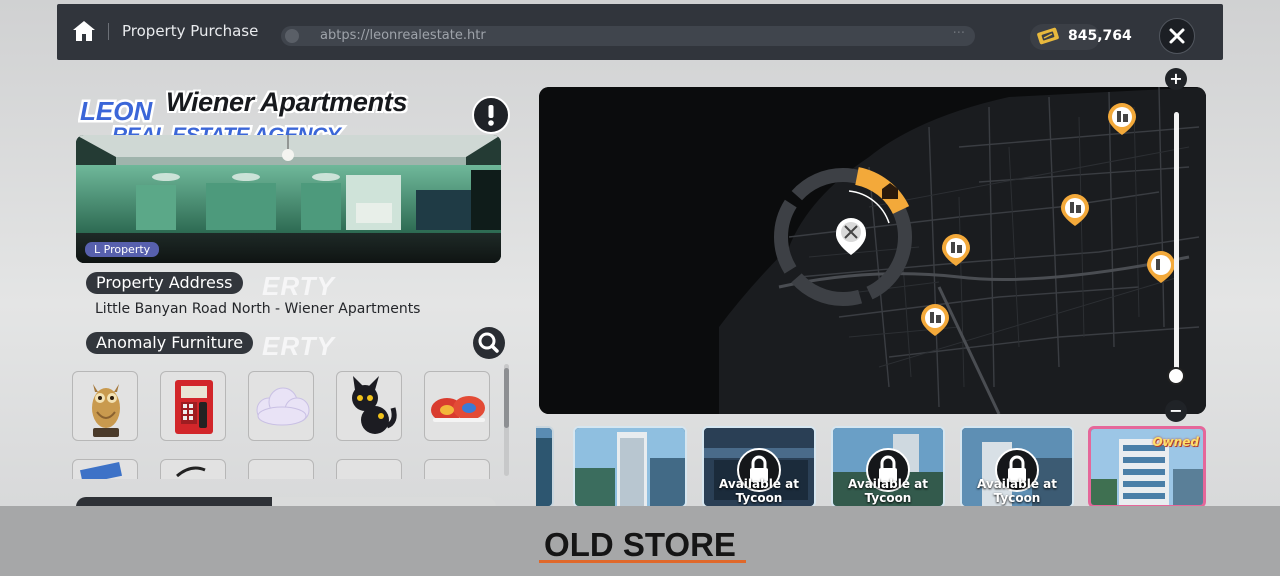  What do you see at coordinates (1048, 36) in the screenshot?
I see `ticket-currency-icon` at bounding box center [1048, 36].